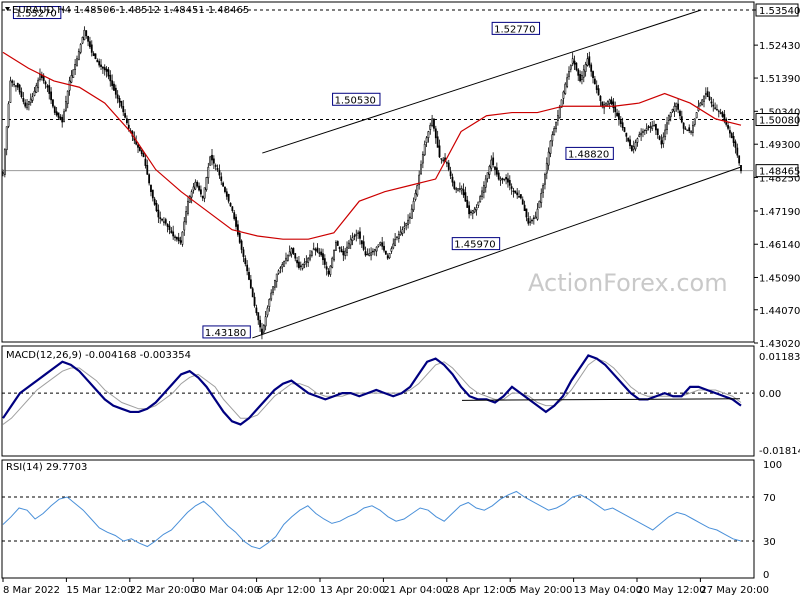 The width and height of the screenshot is (800, 600). Describe the element at coordinates (770, 394) in the screenshot. I see `macd-axis-tick: 0.00` at that location.